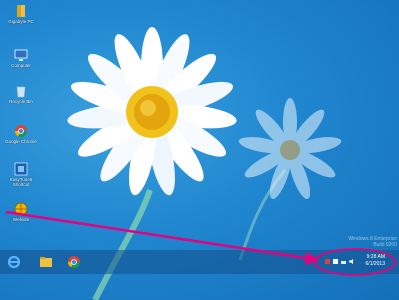 Image resolution: width=399 pixels, height=300 pixels. What do you see at coordinates (355, 262) in the screenshot?
I see `annotation-highlight-ellipse` at bounding box center [355, 262].